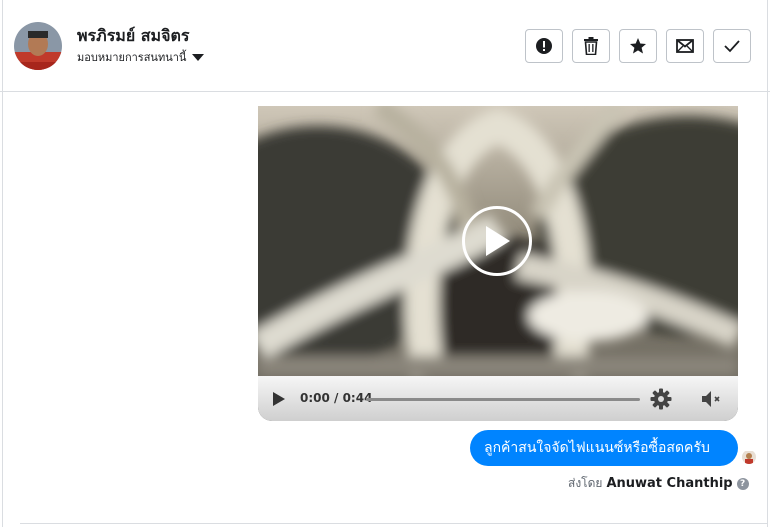 Image resolution: width=770 pixels, height=527 pixels. I want to click on delete-button, so click(591, 46).